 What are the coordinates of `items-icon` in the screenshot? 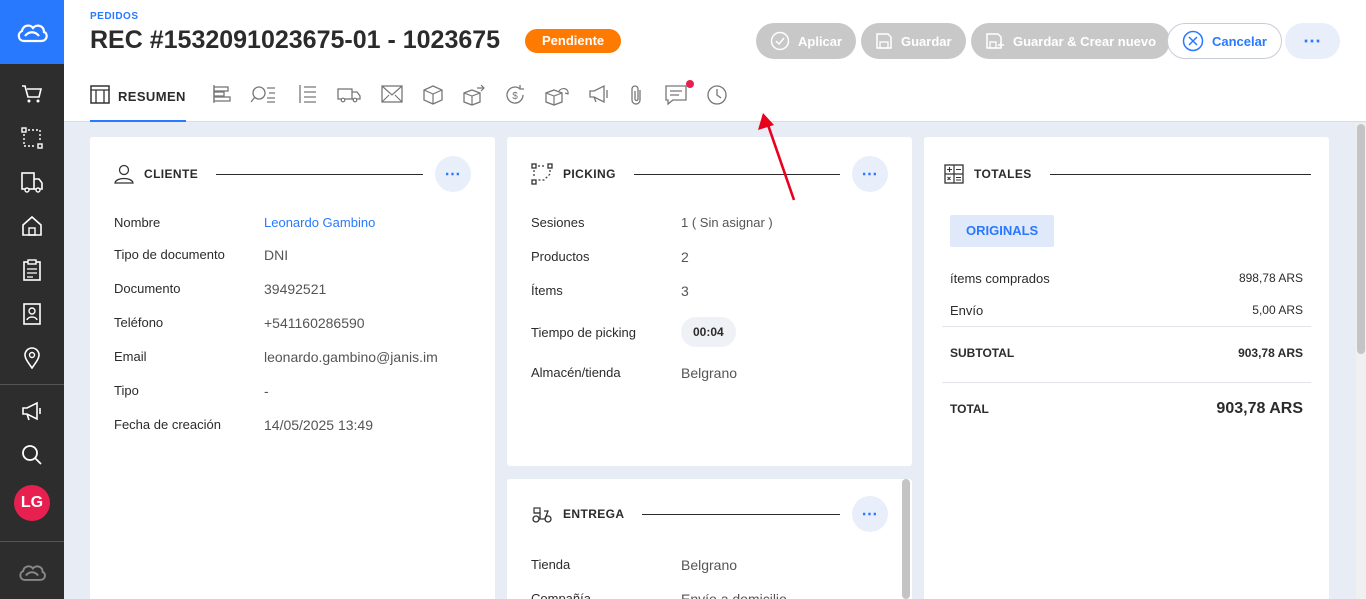 It's located at (222, 94).